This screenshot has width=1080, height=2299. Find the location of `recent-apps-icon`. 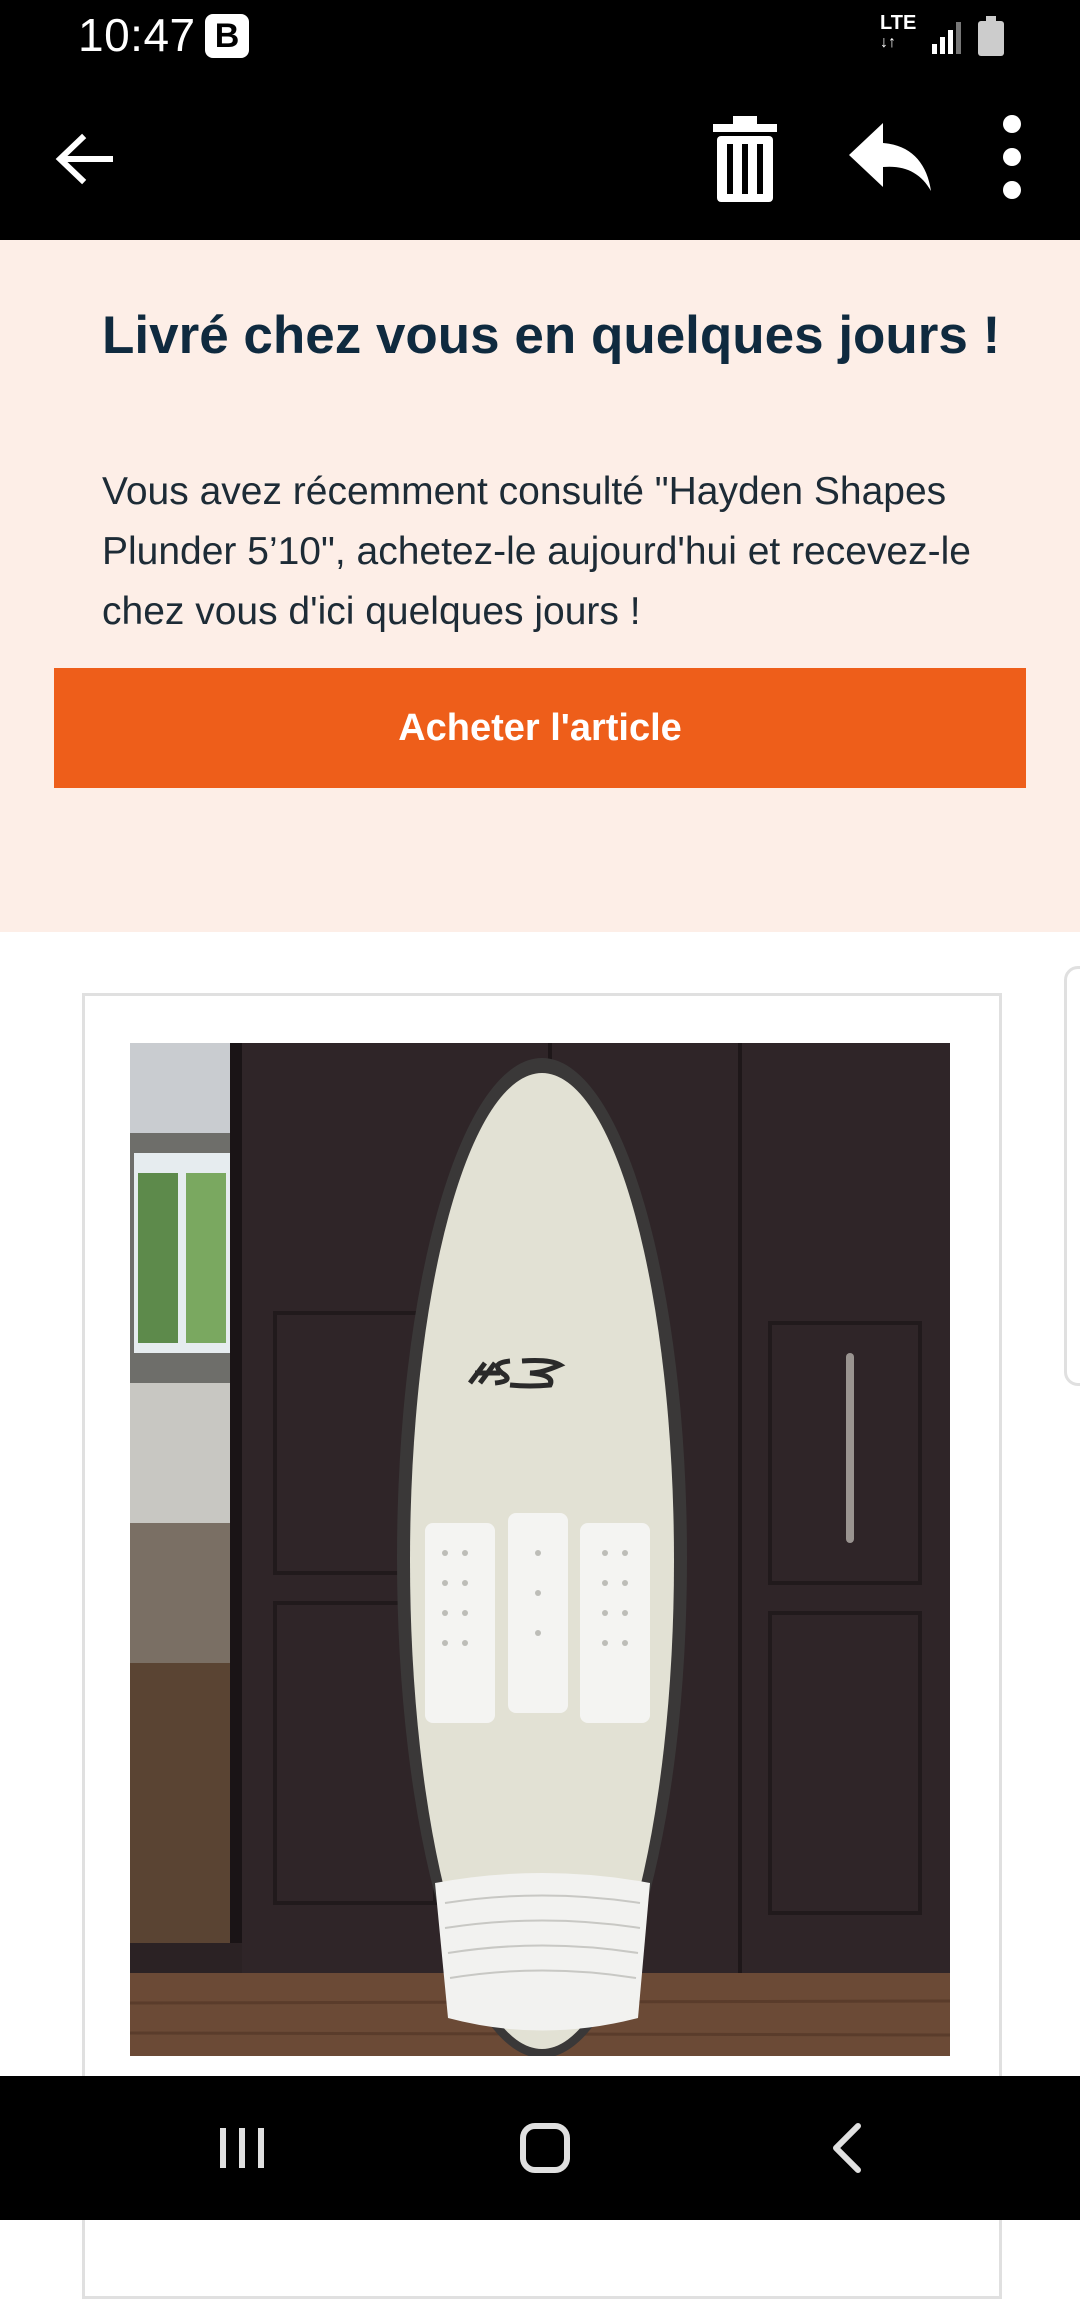

recent-apps-icon is located at coordinates (242, 2148).